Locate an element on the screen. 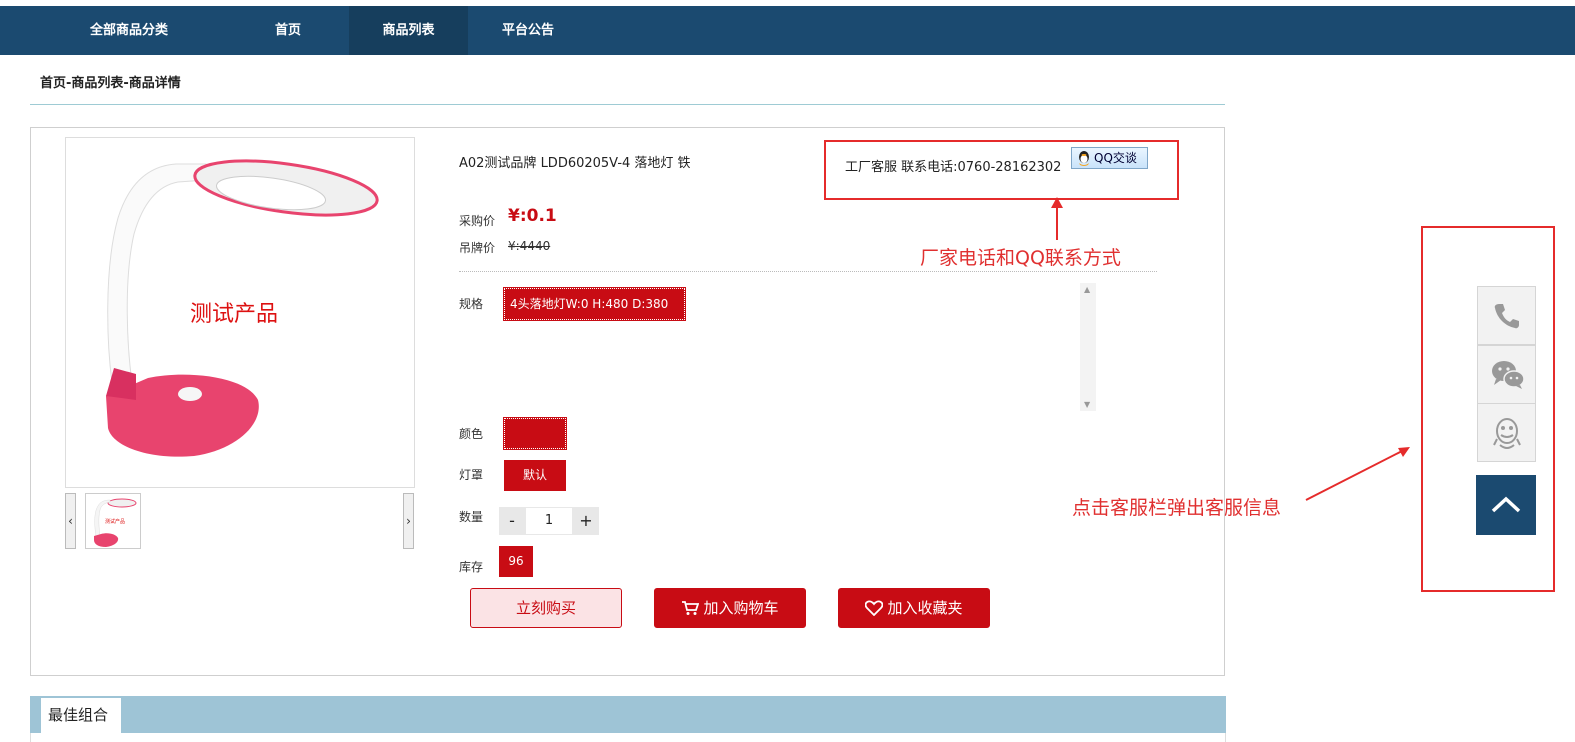 The height and width of the screenshot is (742, 1575). sidebar-qq-button is located at coordinates (1506, 432).